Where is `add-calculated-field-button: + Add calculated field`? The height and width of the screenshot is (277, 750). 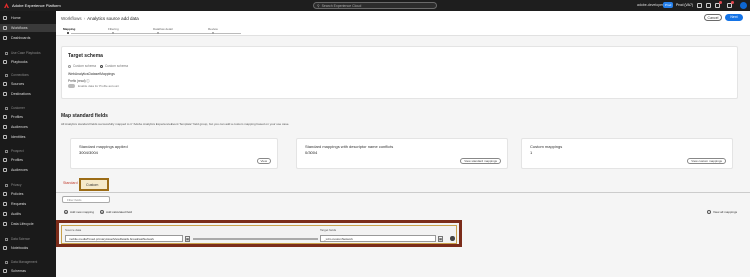
add-calculated-field-button: + Add calculated field is located at coordinates (116, 212).